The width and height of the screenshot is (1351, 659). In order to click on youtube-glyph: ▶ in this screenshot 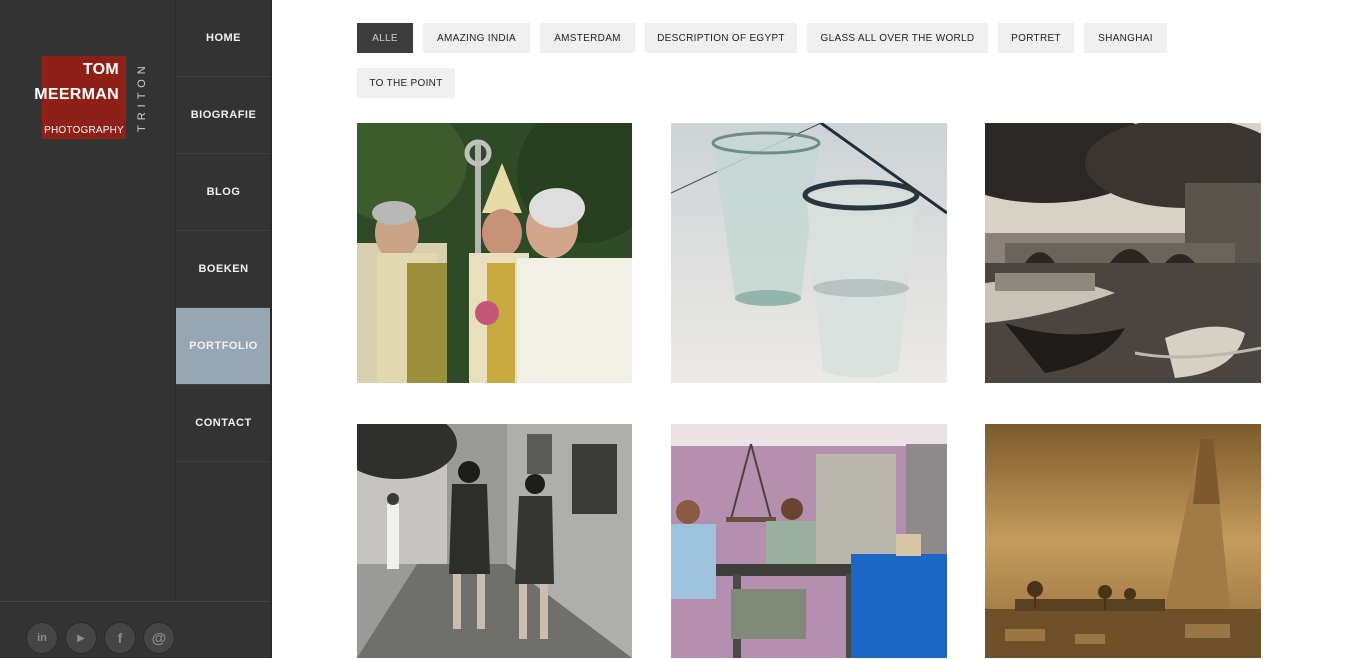, I will do `click(81, 638)`.